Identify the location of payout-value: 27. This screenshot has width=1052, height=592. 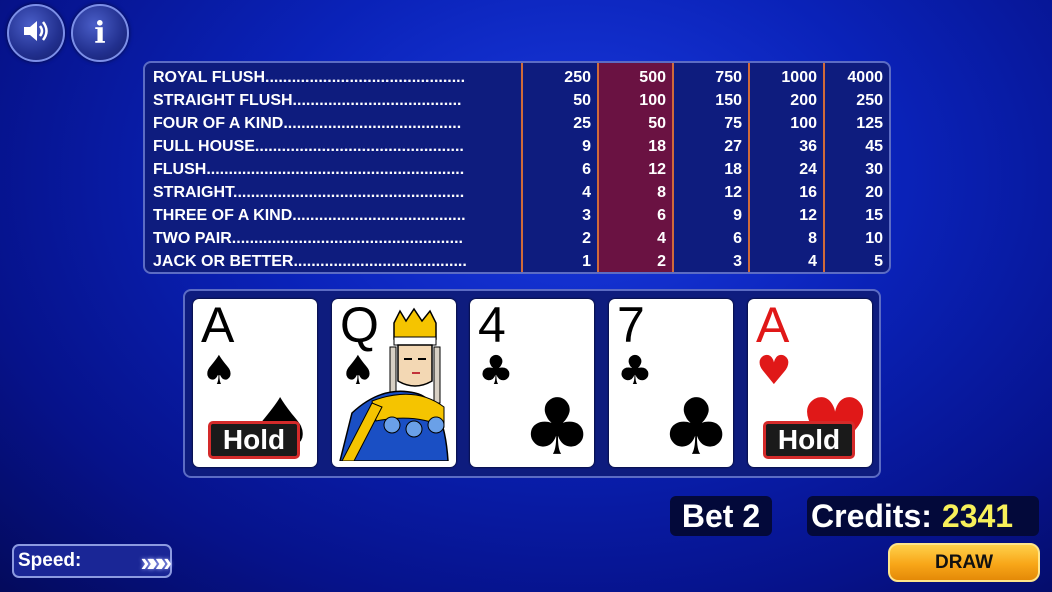
(733, 146).